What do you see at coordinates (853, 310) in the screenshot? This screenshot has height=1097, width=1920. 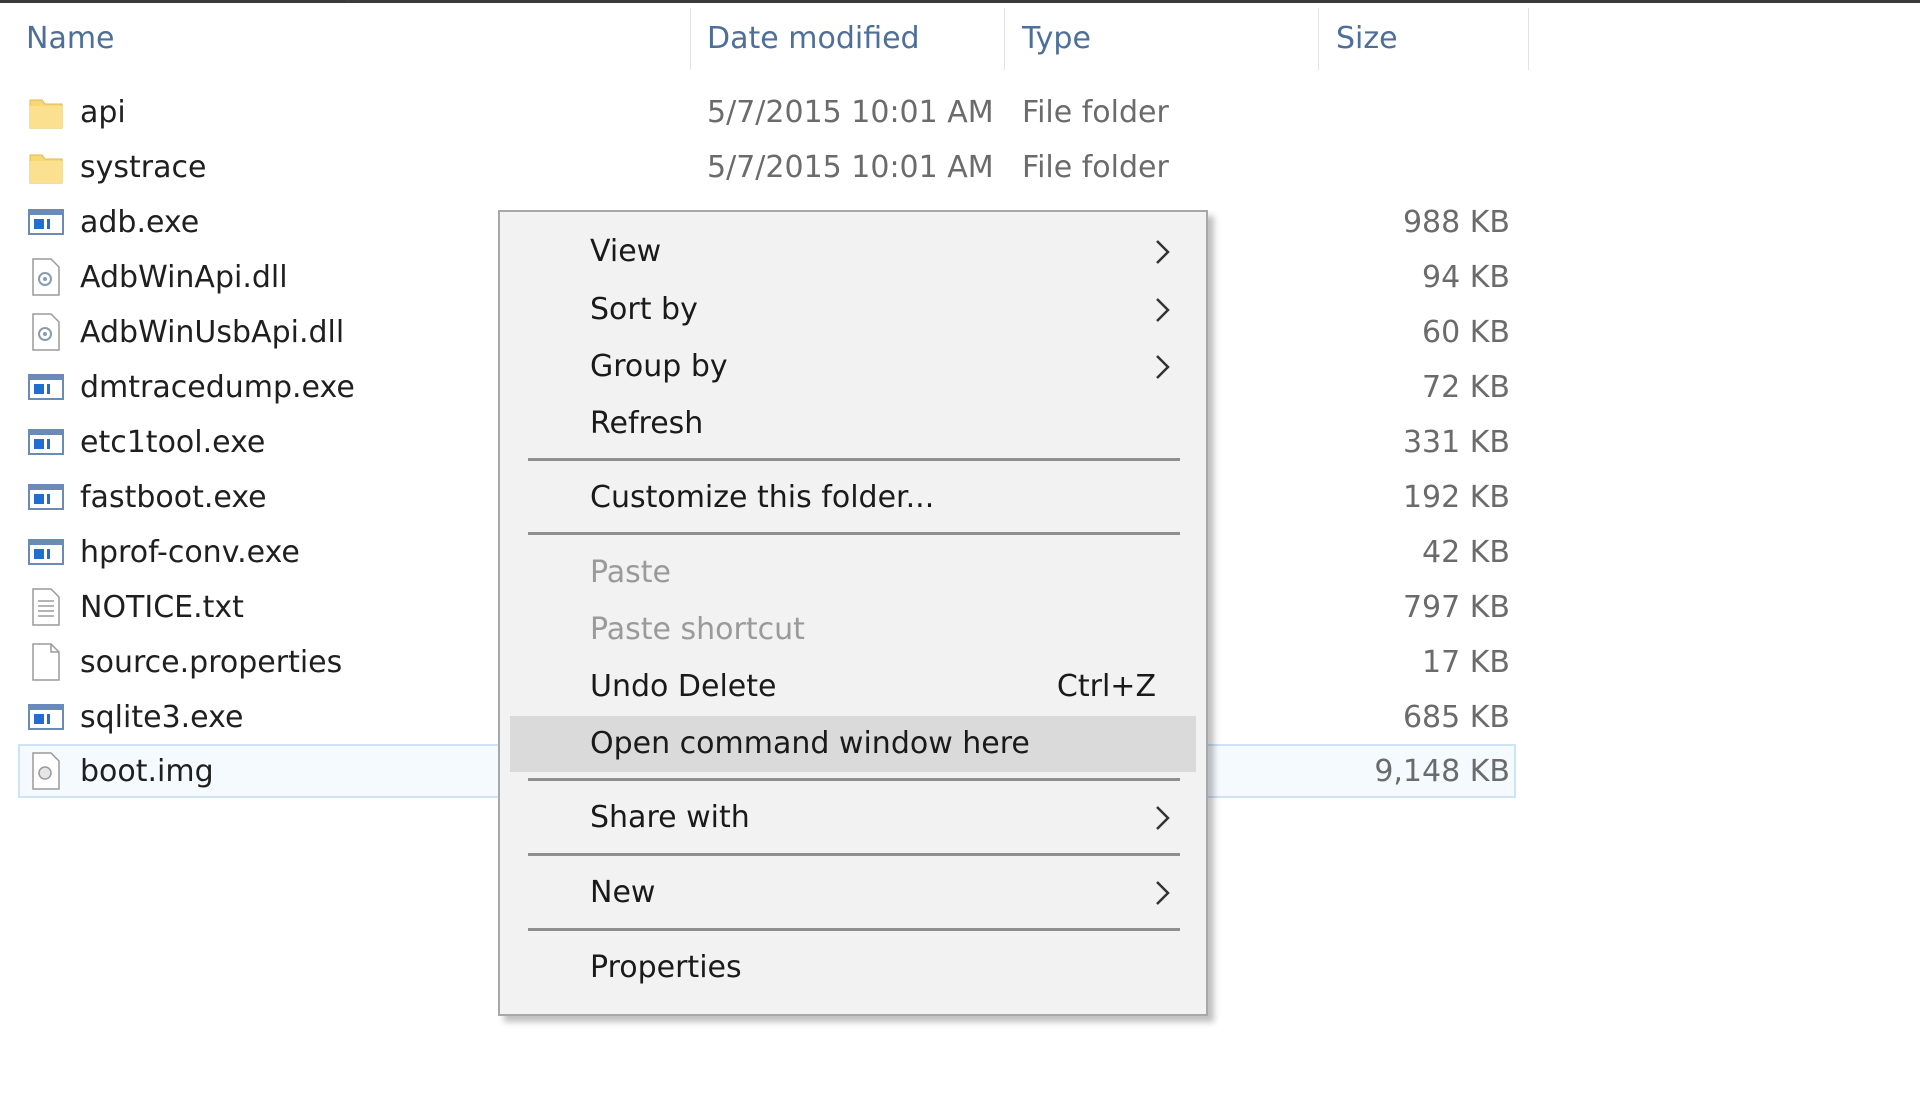 I see `menu-item-sort-by: Sort by` at bounding box center [853, 310].